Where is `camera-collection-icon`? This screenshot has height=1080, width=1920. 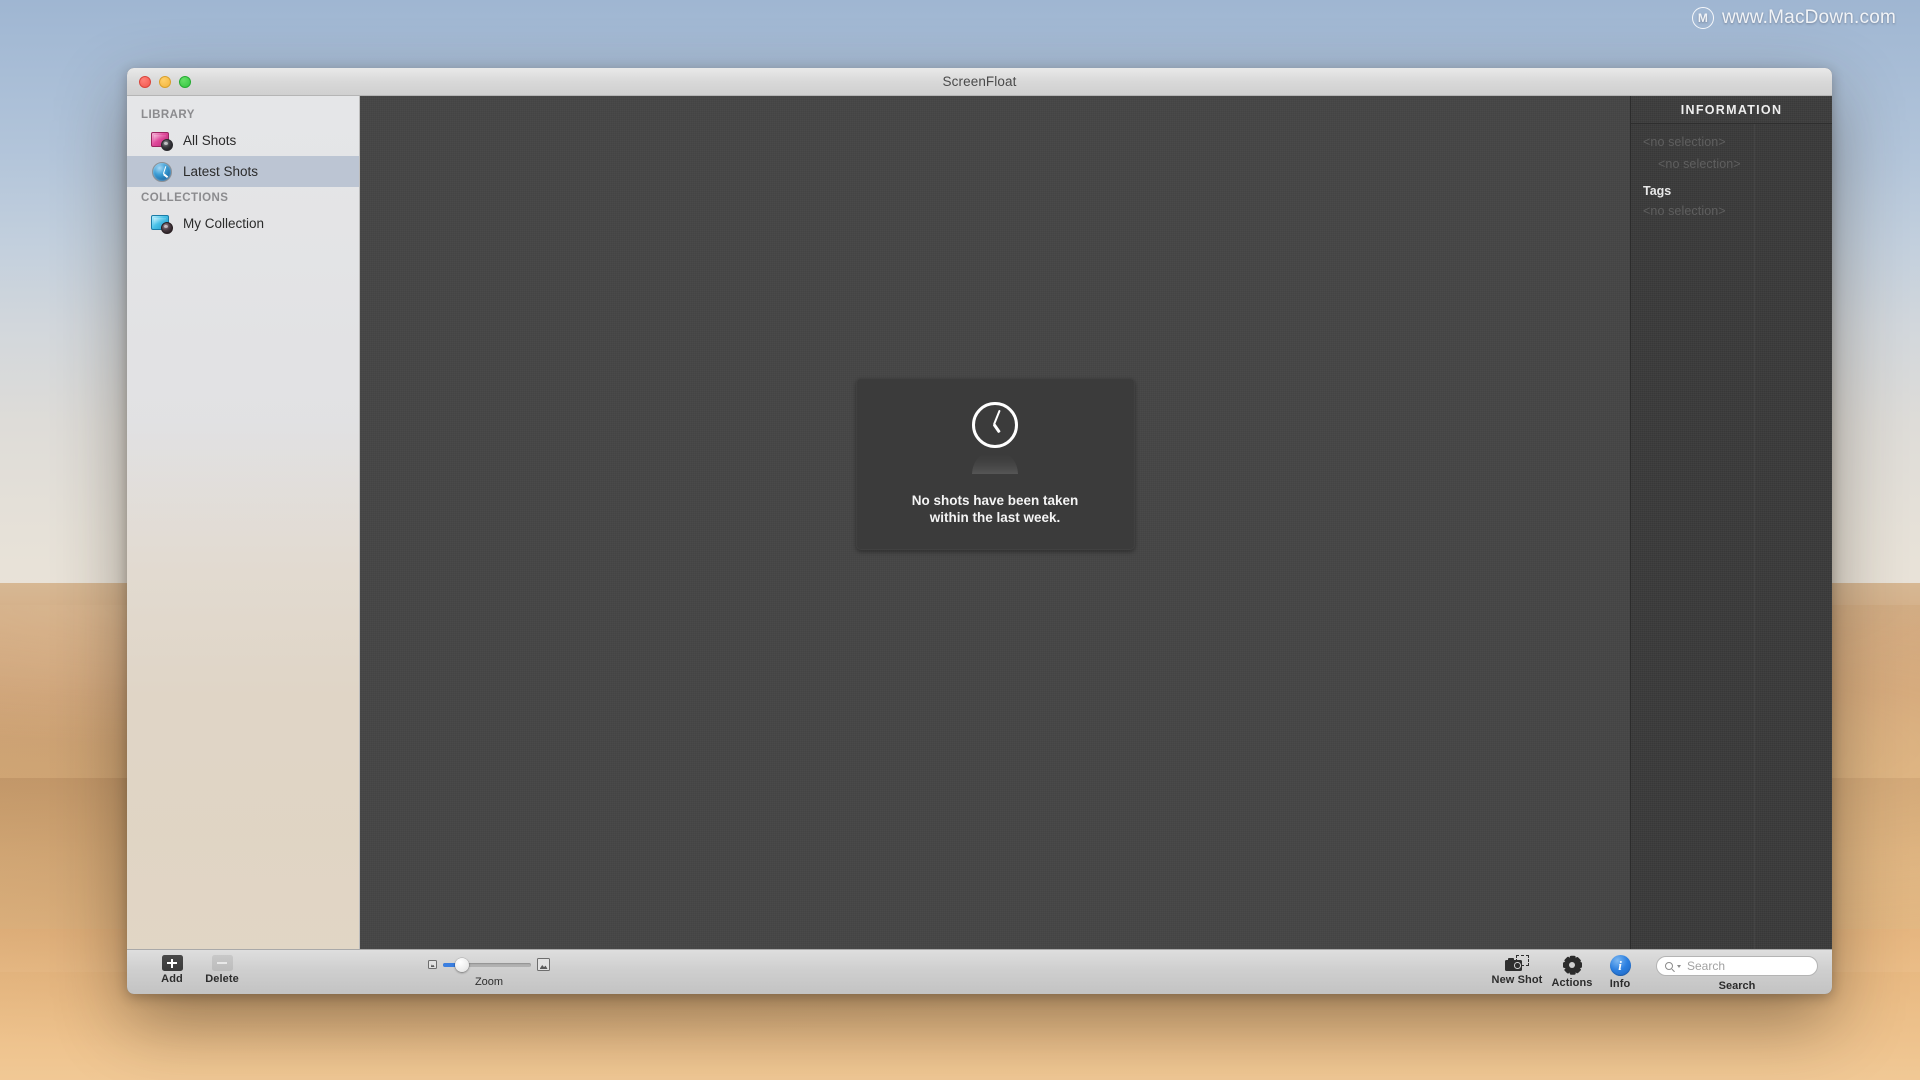 camera-collection-icon is located at coordinates (162, 224).